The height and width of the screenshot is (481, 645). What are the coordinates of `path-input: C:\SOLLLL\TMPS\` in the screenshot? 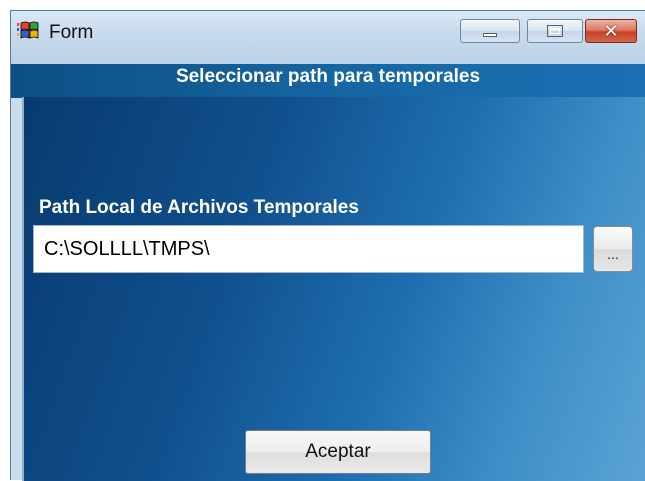 It's located at (308, 249).